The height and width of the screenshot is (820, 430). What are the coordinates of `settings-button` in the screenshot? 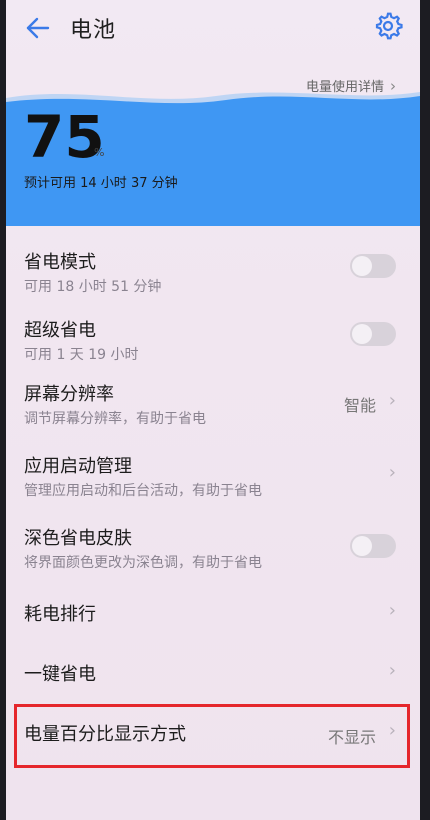 It's located at (388, 26).